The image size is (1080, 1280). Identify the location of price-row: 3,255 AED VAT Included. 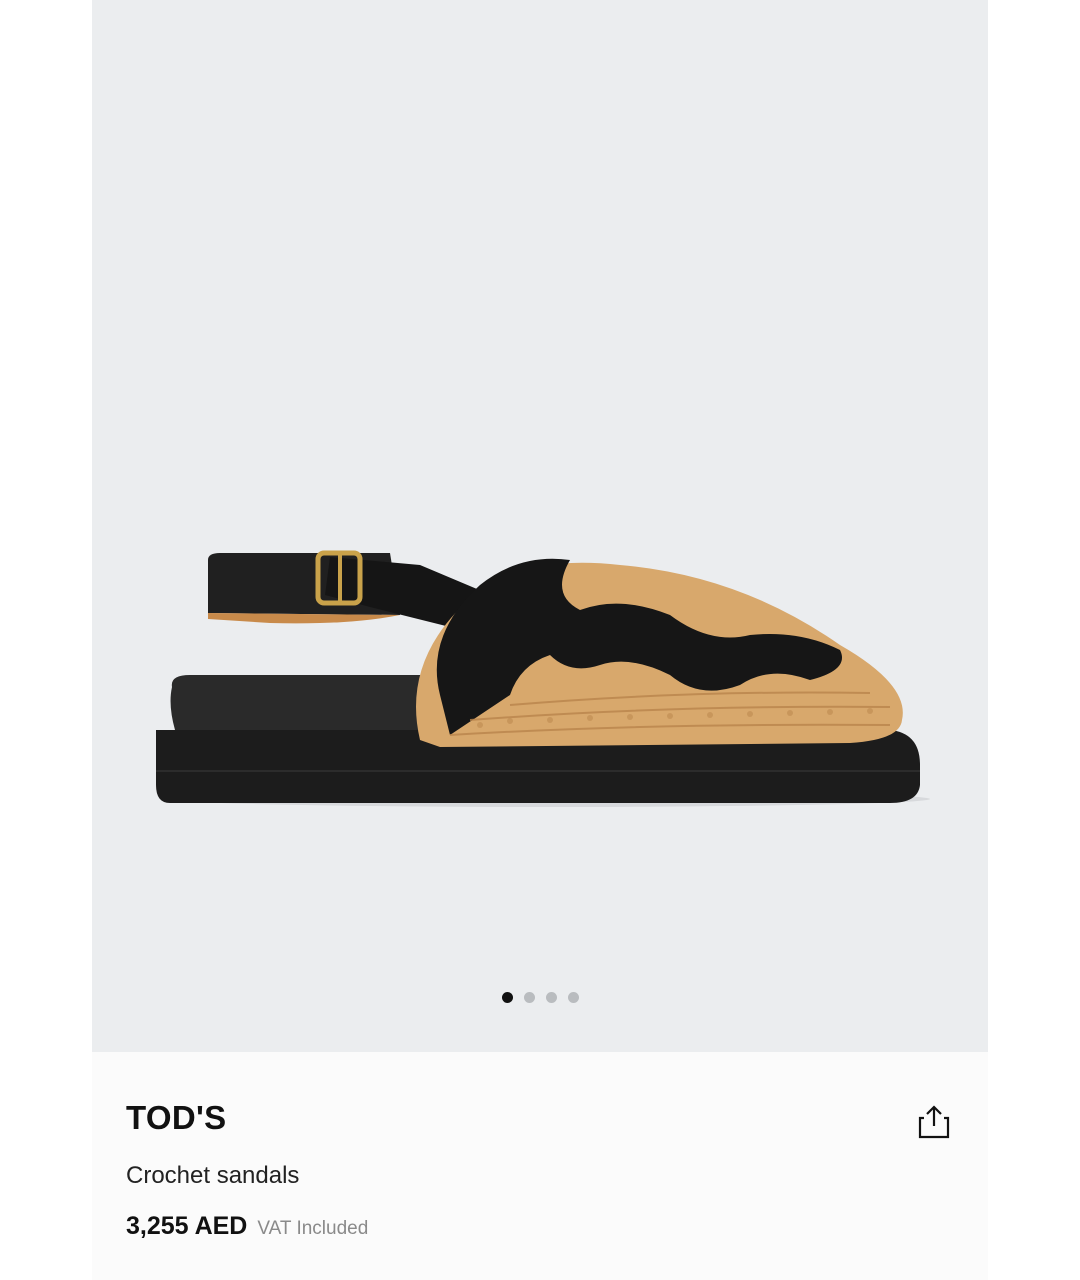
(247, 1226).